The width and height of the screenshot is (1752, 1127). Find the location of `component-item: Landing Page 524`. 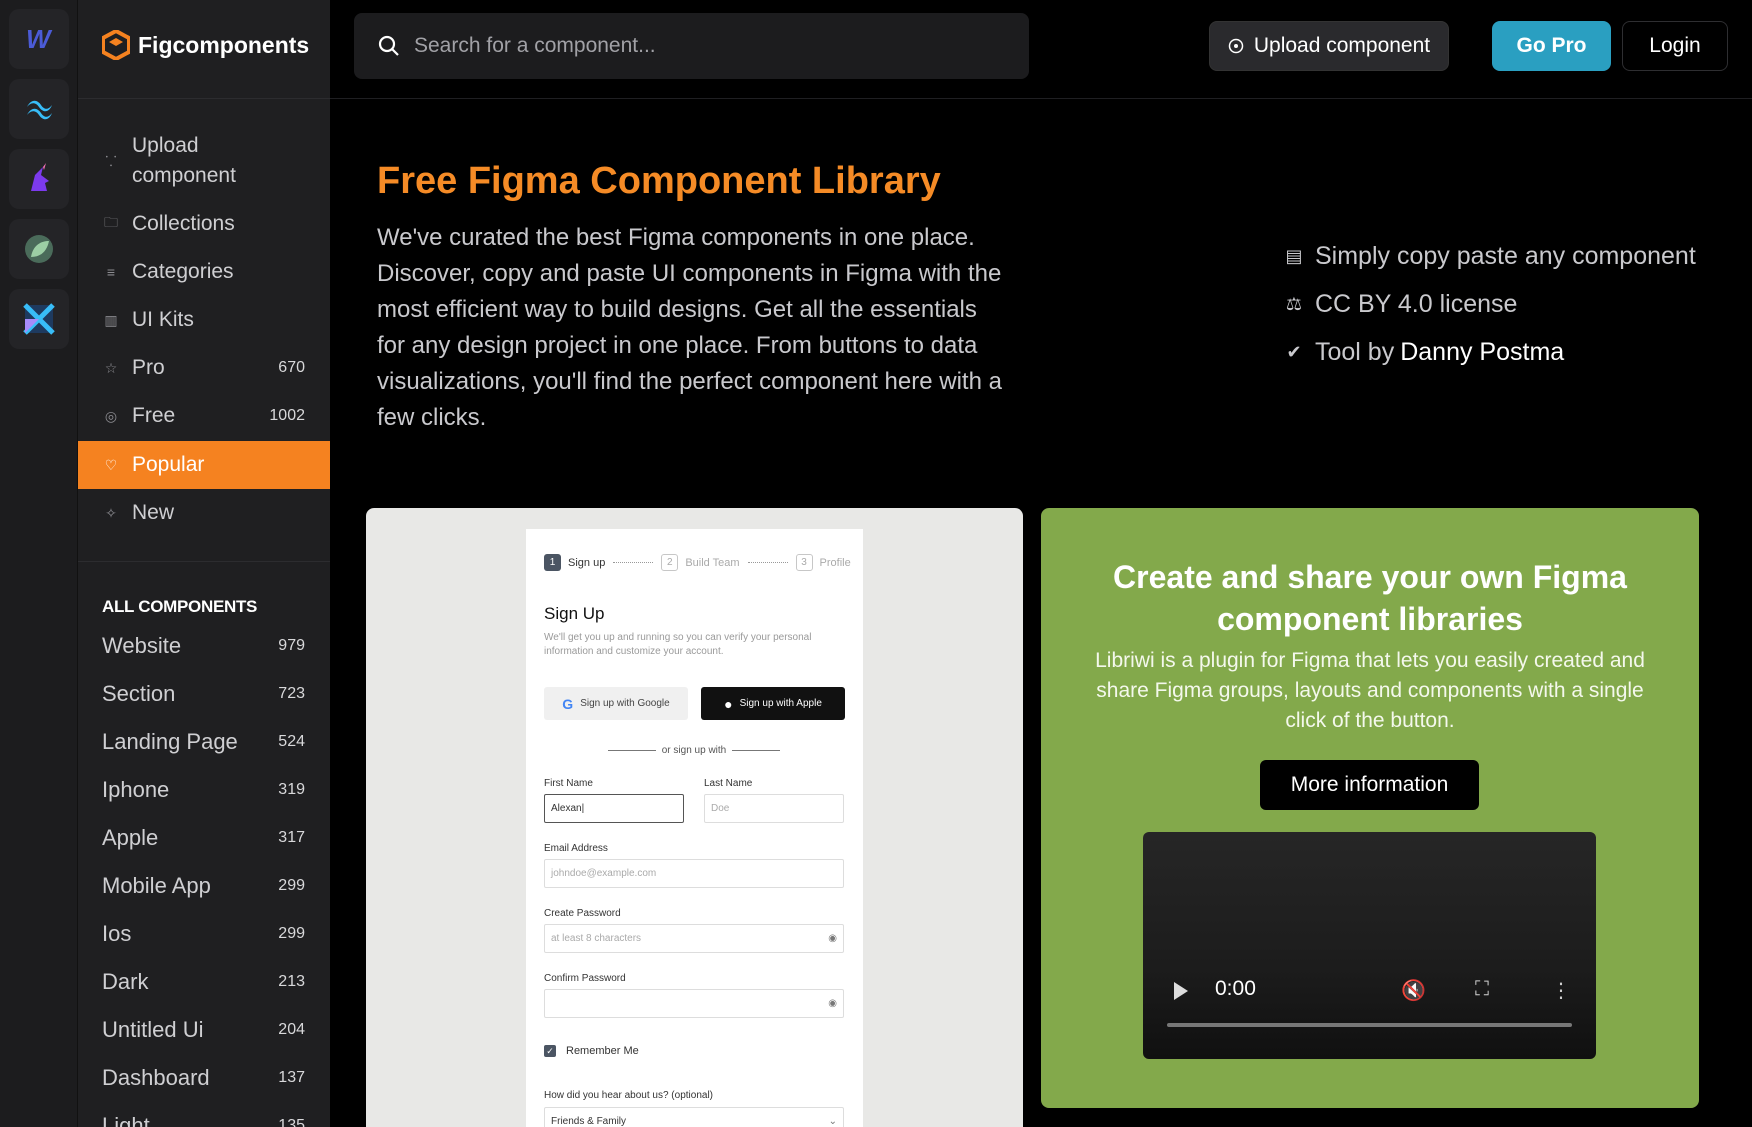

component-item: Landing Page 524 is located at coordinates (203, 742).